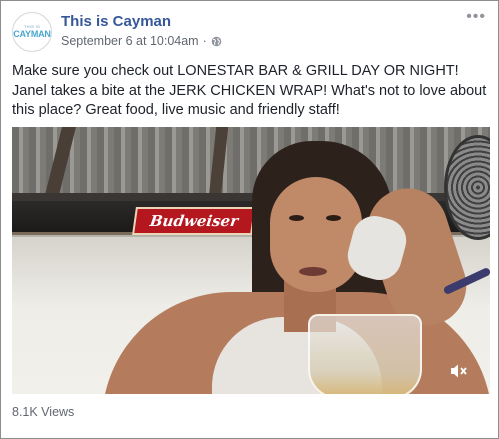 The image size is (499, 439). Describe the element at coordinates (216, 41) in the screenshot. I see `globe-icon` at that location.